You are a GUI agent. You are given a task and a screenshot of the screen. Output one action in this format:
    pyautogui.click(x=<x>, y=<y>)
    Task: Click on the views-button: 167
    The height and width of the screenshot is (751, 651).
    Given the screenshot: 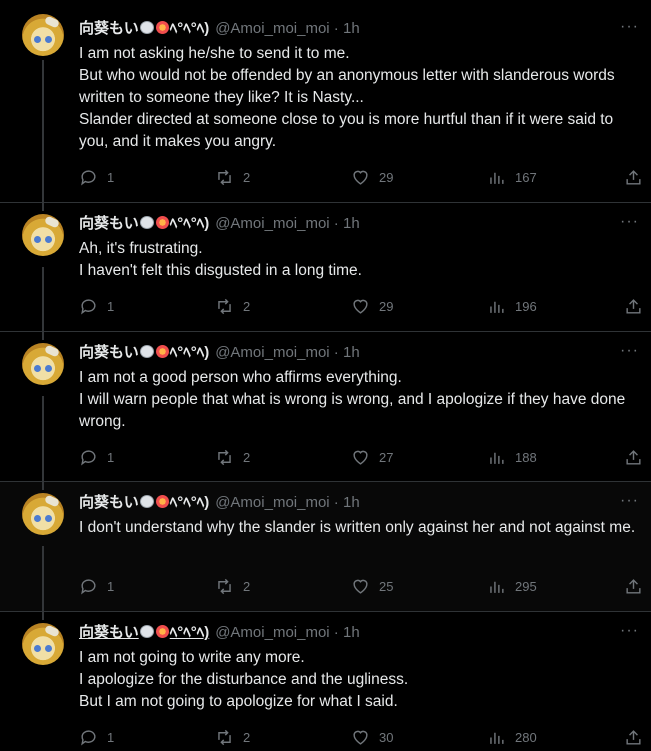 What is the action you would take?
    pyautogui.click(x=512, y=177)
    